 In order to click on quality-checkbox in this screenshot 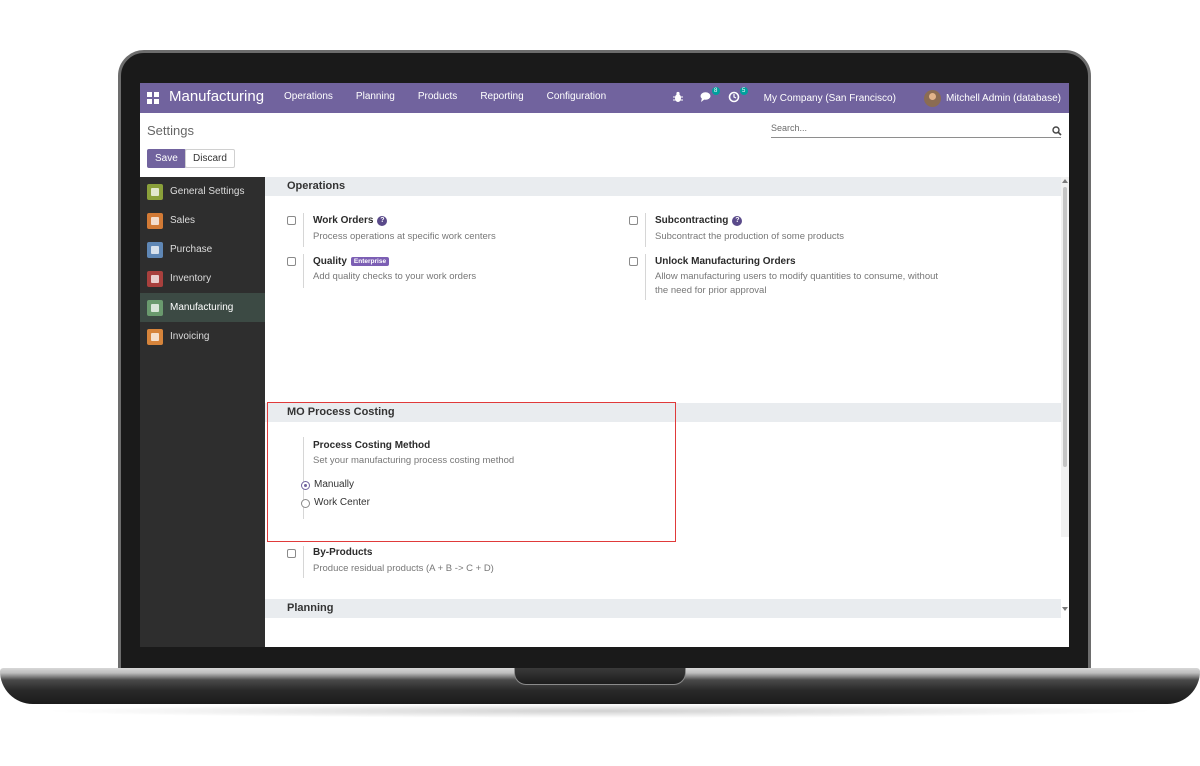, I will do `click(291, 261)`.